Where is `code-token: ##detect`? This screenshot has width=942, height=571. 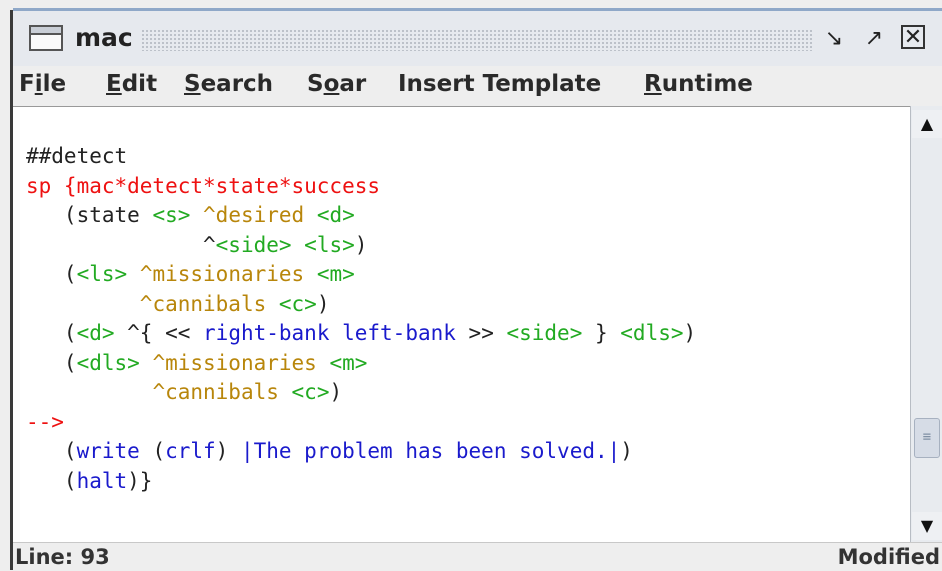
code-token: ##detect is located at coordinates (77, 156).